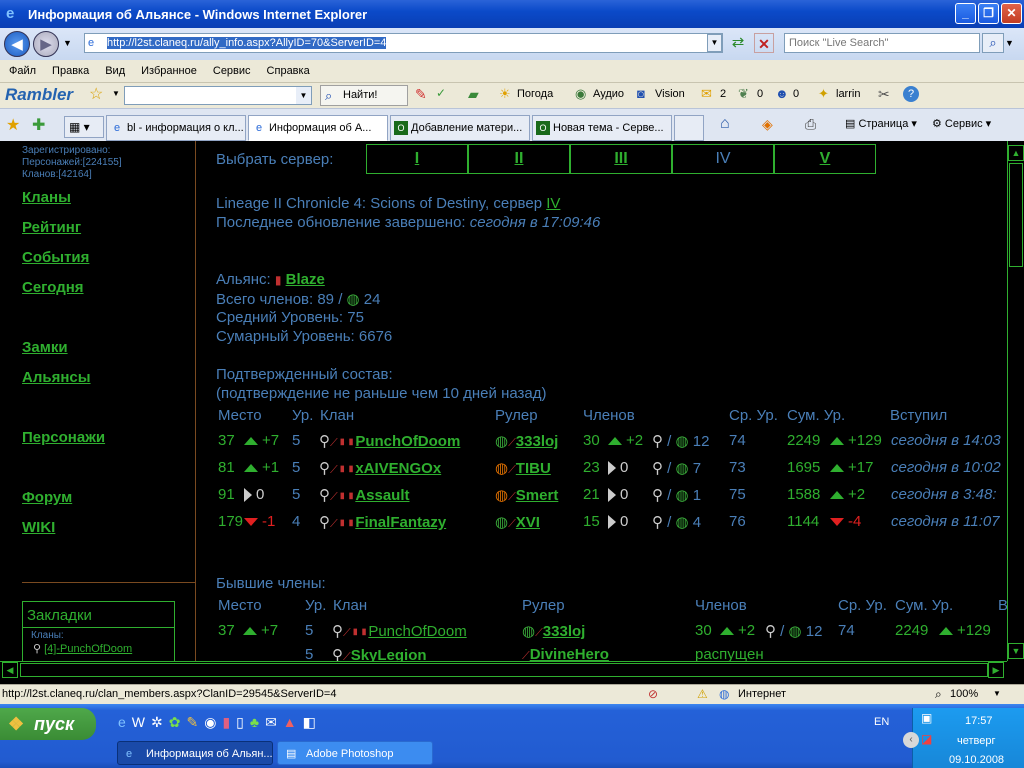 This screenshot has width=1024, height=768. I want to click on start-button: ❖ пуск, so click(48, 724).